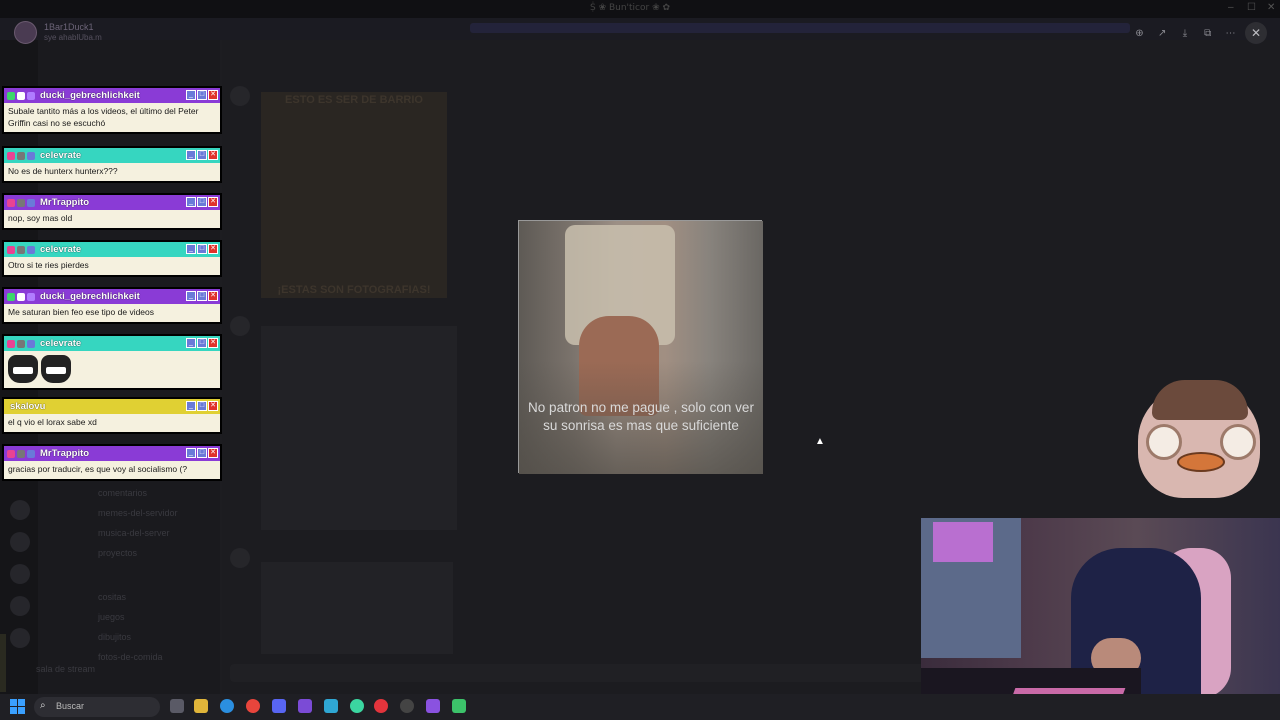 The image size is (1280, 720). Describe the element at coordinates (18, 707) in the screenshot. I see `windows-start-icon` at that location.